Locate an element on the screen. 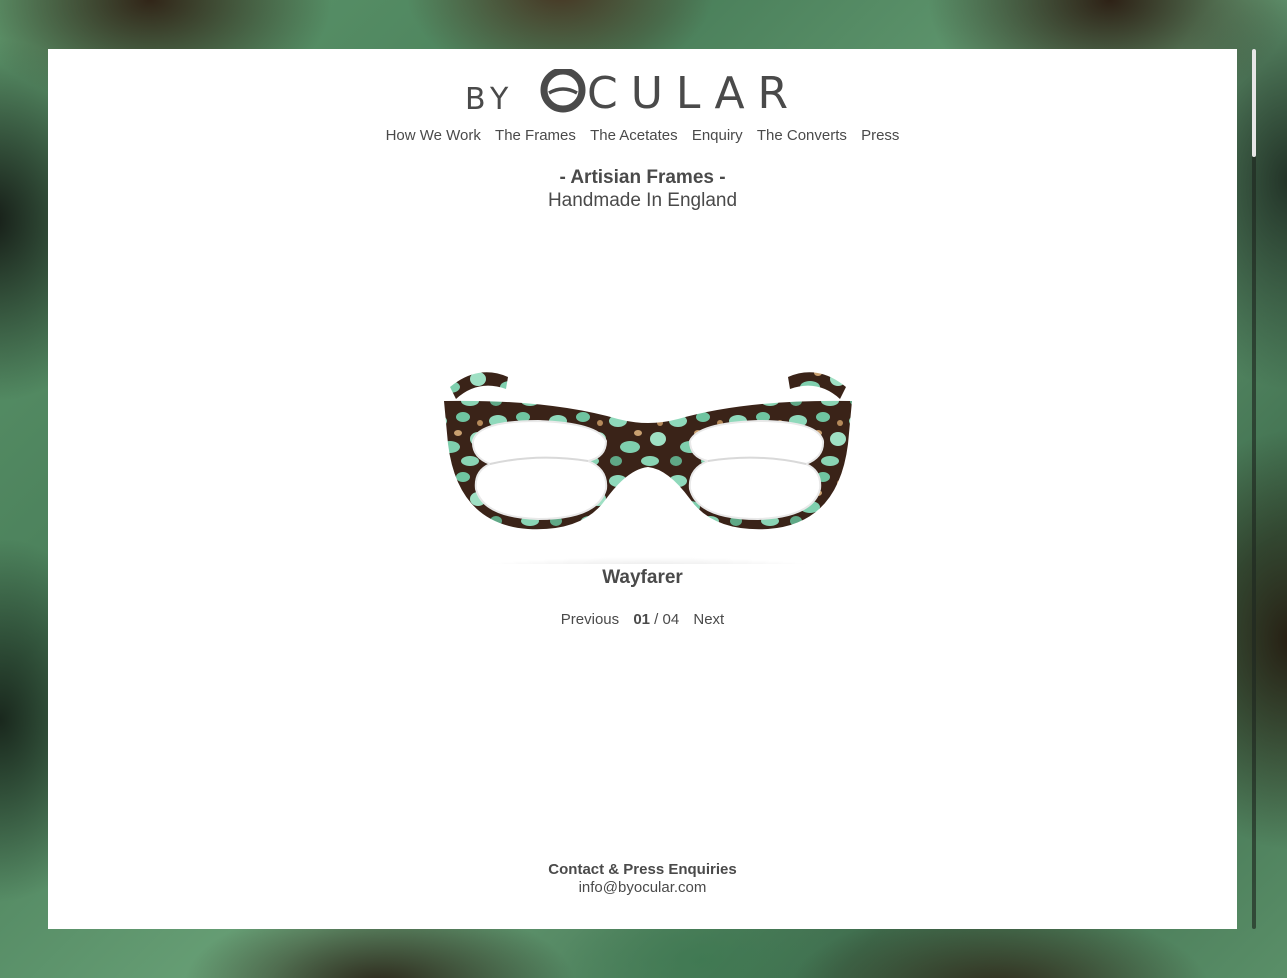  footer-heading: Contact & Press Enquiries is located at coordinates (642, 869).